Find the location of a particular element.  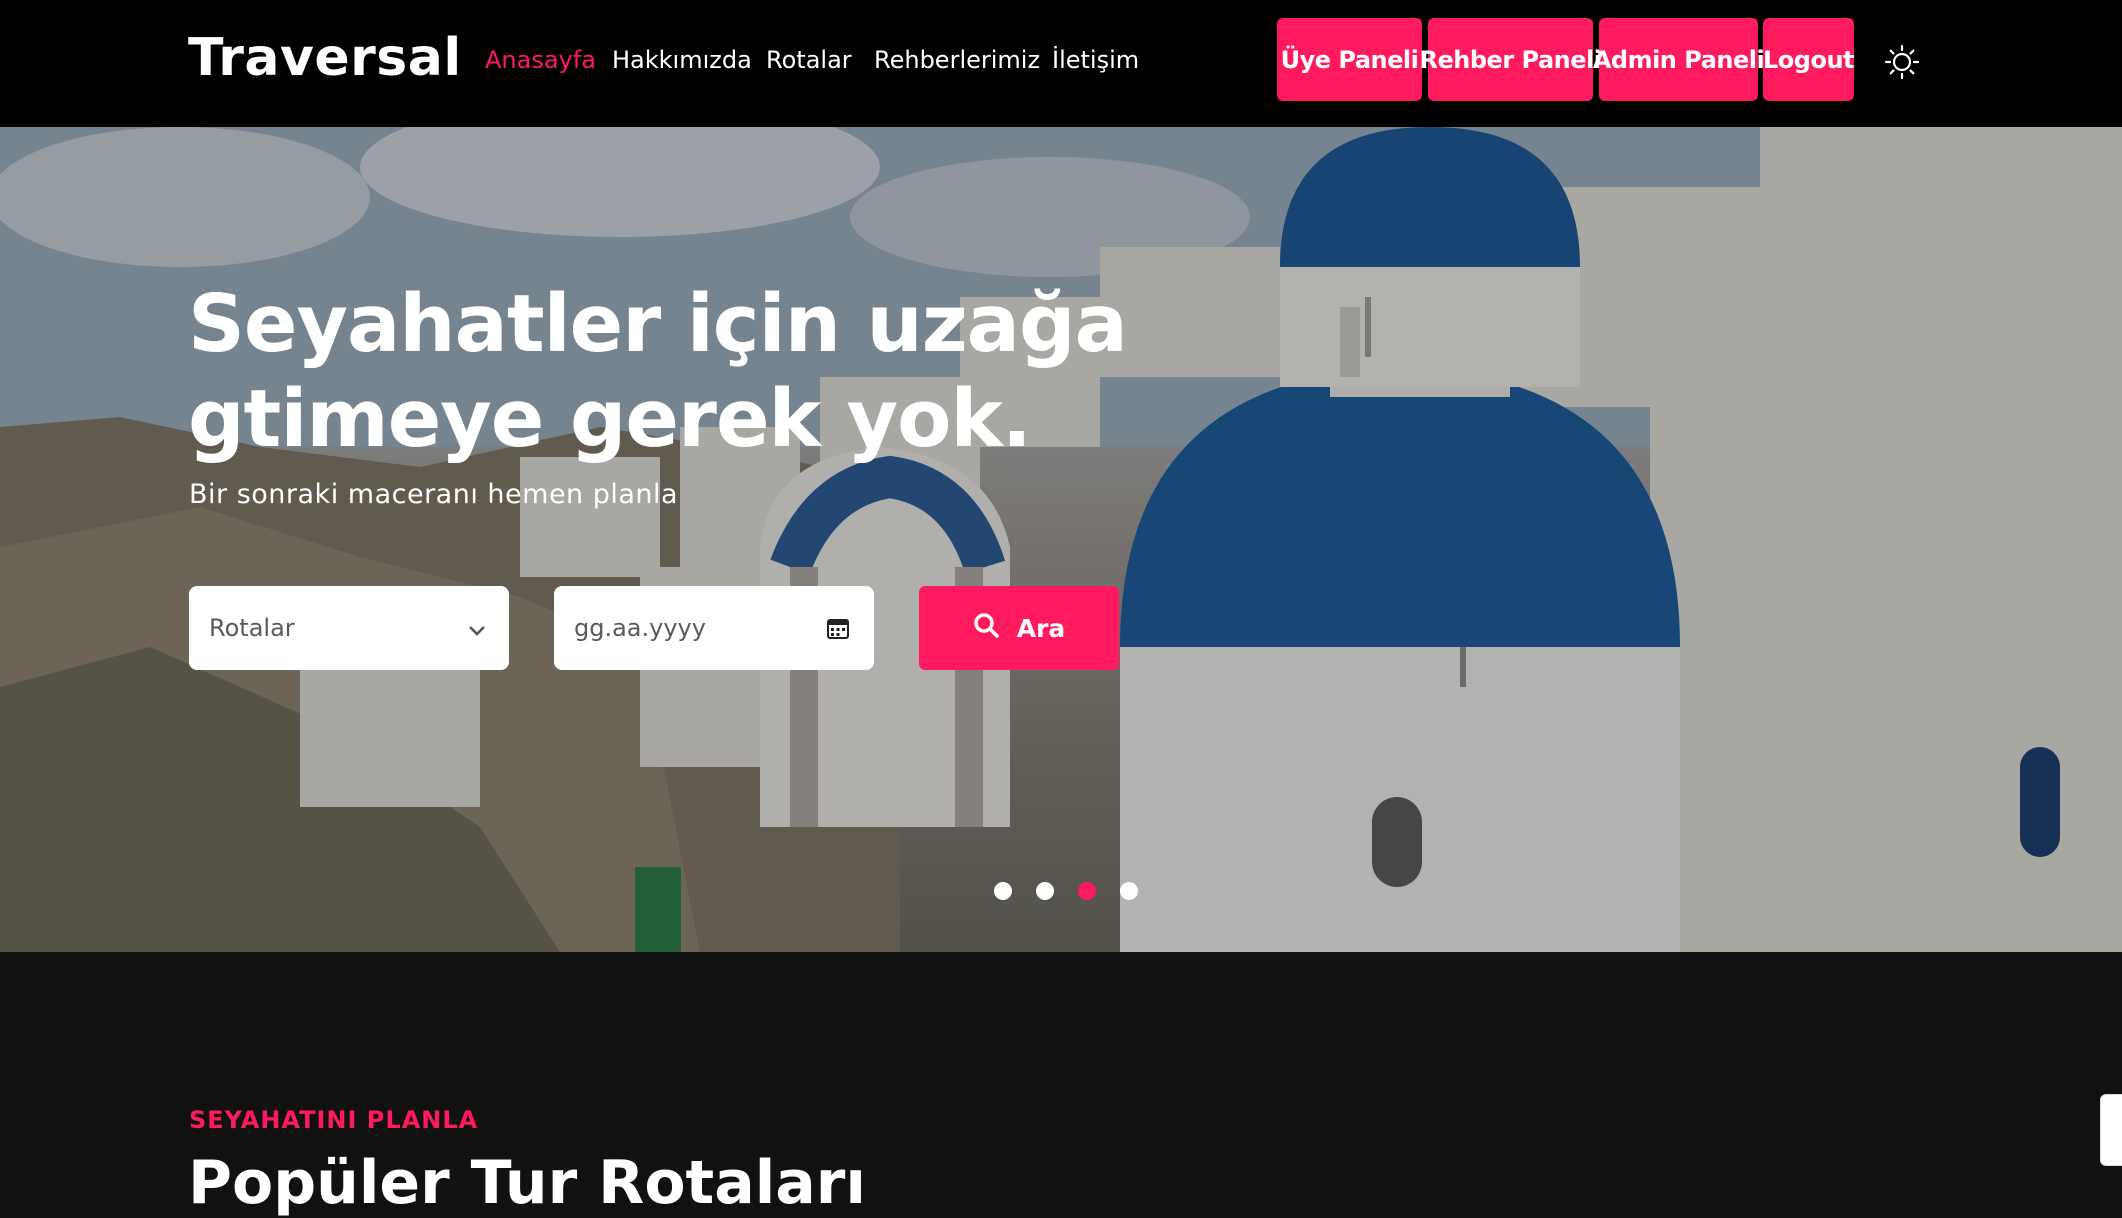

route-select: Rotalar is located at coordinates (349, 628).